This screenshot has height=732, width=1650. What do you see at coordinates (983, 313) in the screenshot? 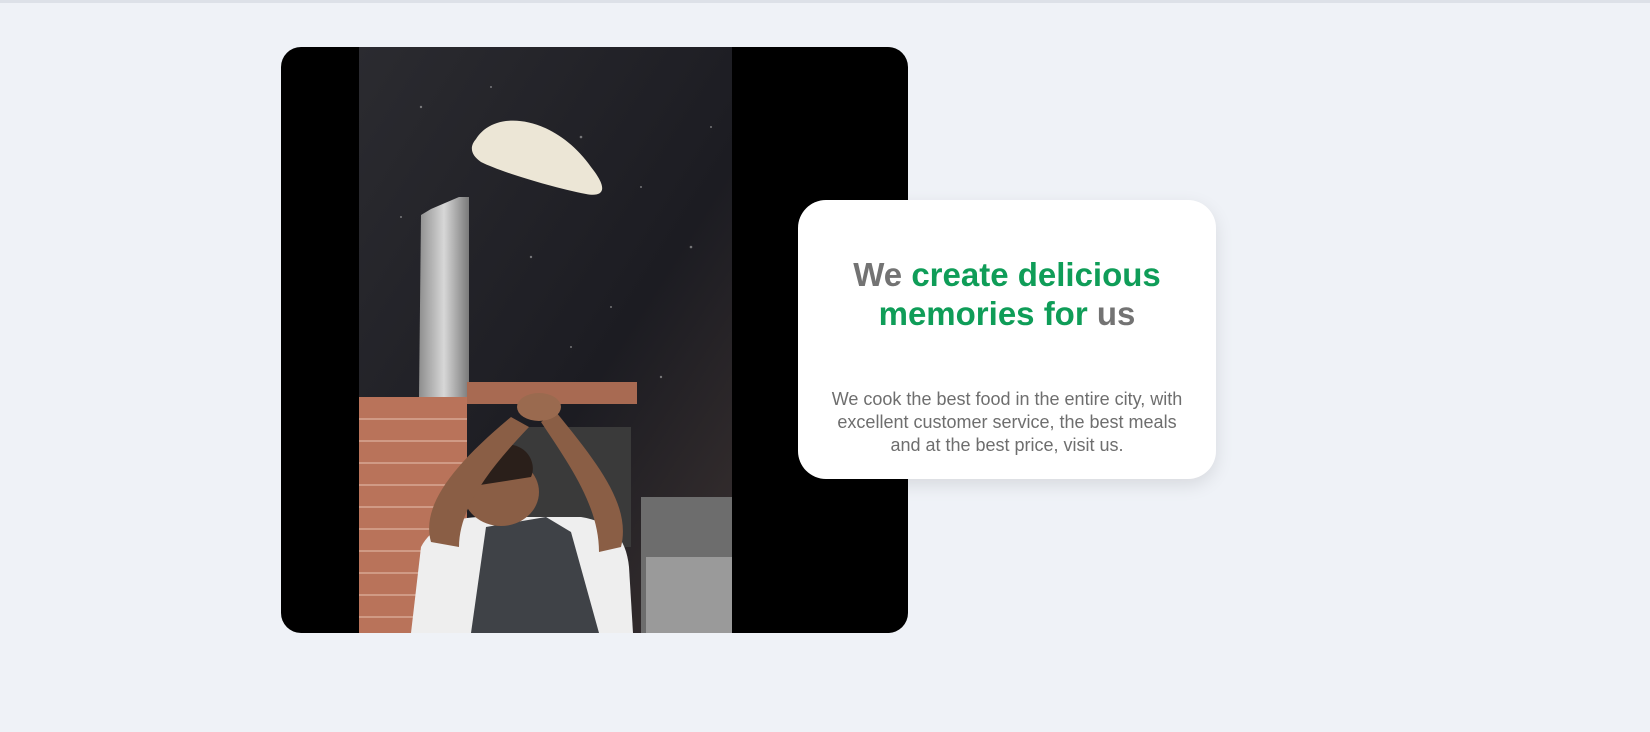
I see `headline-part-3: memories for` at bounding box center [983, 313].